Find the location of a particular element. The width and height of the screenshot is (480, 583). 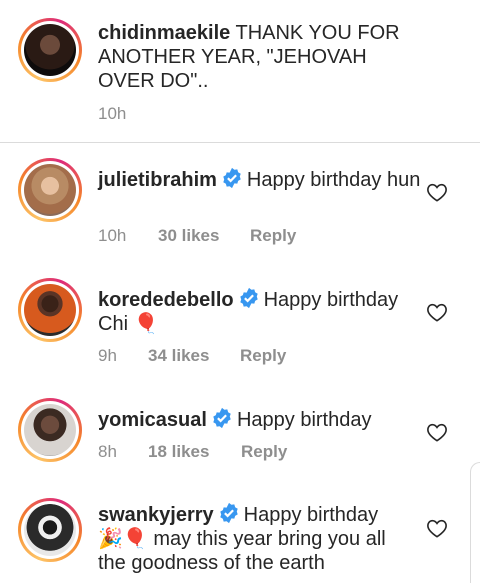

party-balloon-emoji: 🎉🎈 is located at coordinates (123, 539).